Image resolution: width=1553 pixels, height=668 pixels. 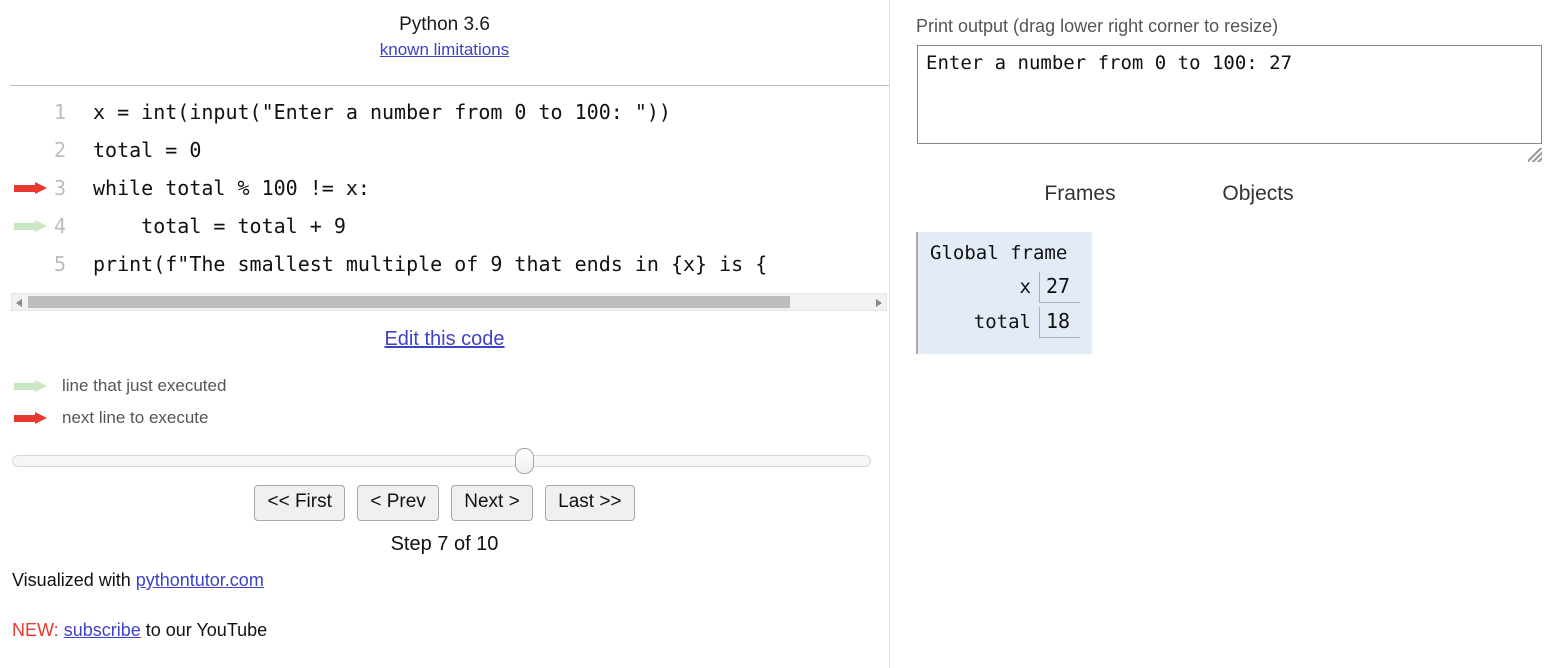 What do you see at coordinates (59, 150) in the screenshot?
I see `code-line-number: 2` at bounding box center [59, 150].